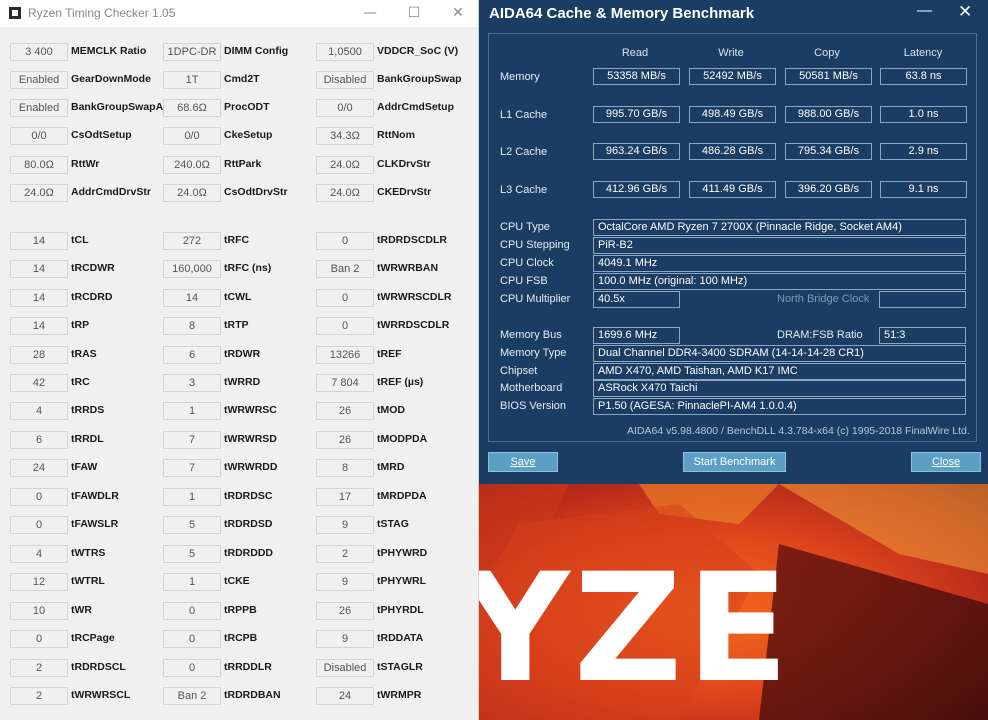  What do you see at coordinates (192, 80) in the screenshot?
I see `timing-value-field: 1T` at bounding box center [192, 80].